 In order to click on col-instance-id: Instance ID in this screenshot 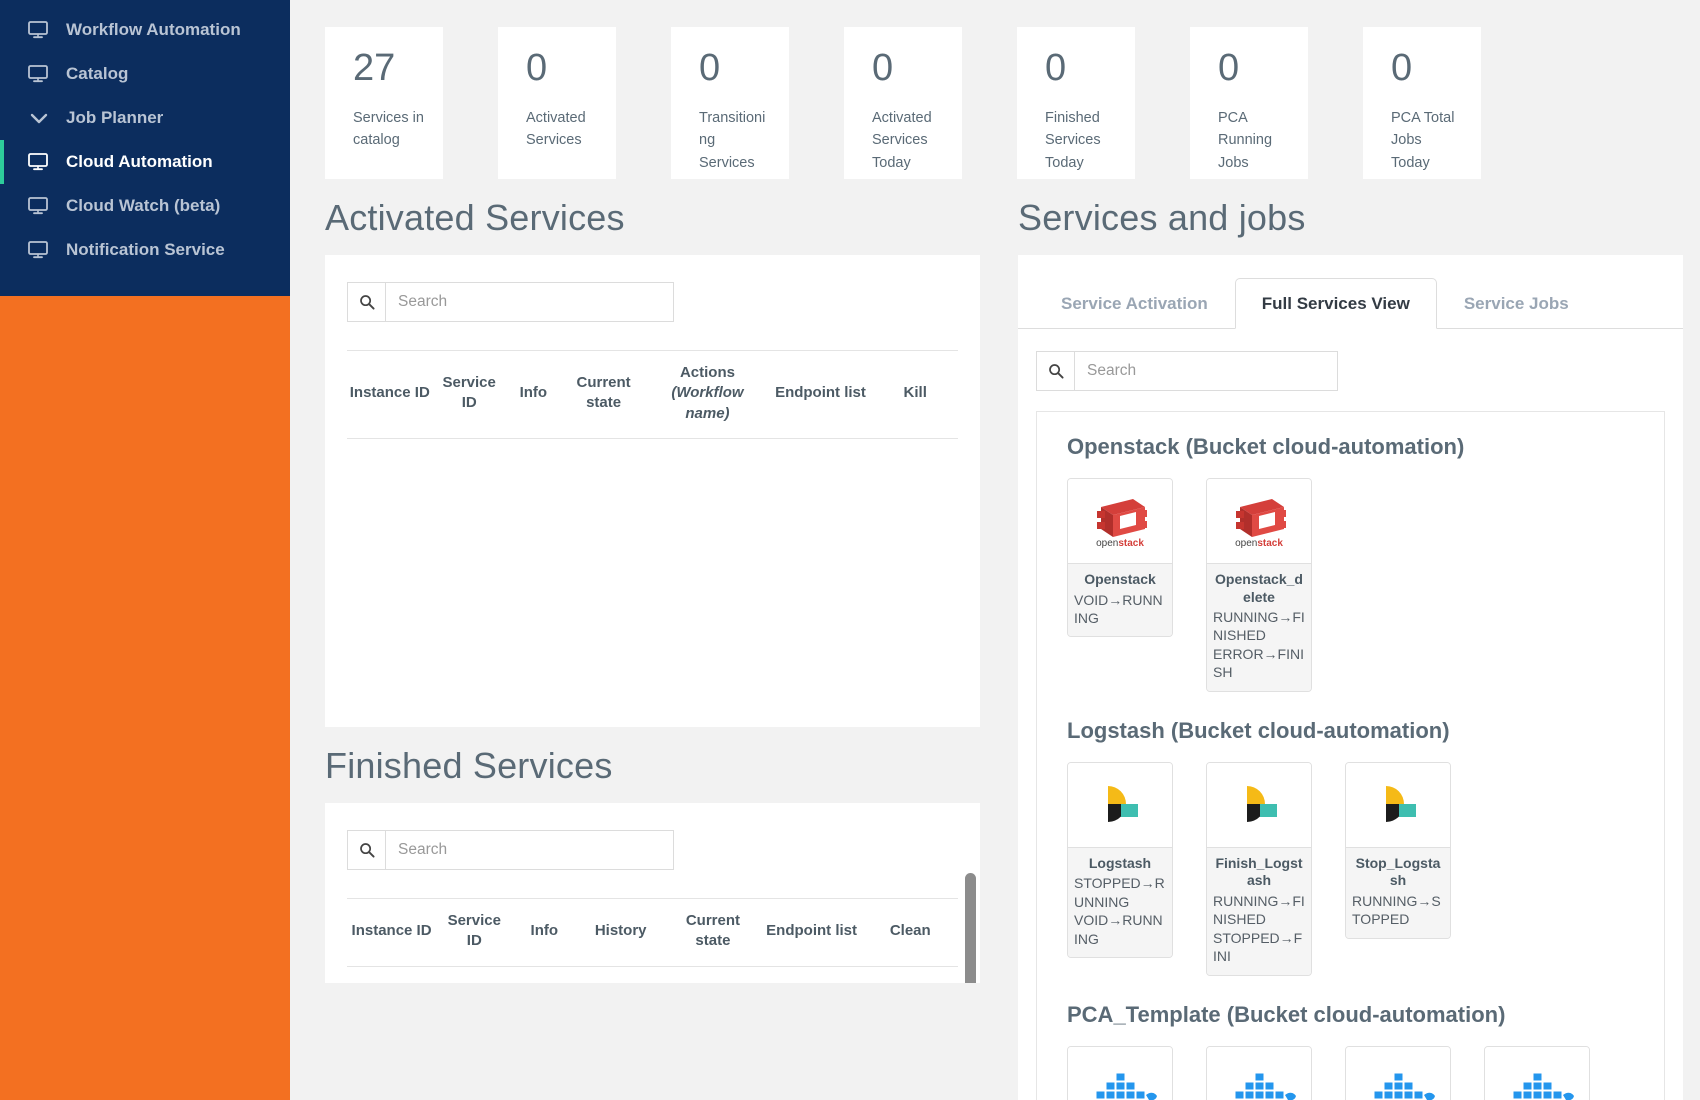, I will do `click(392, 932)`.